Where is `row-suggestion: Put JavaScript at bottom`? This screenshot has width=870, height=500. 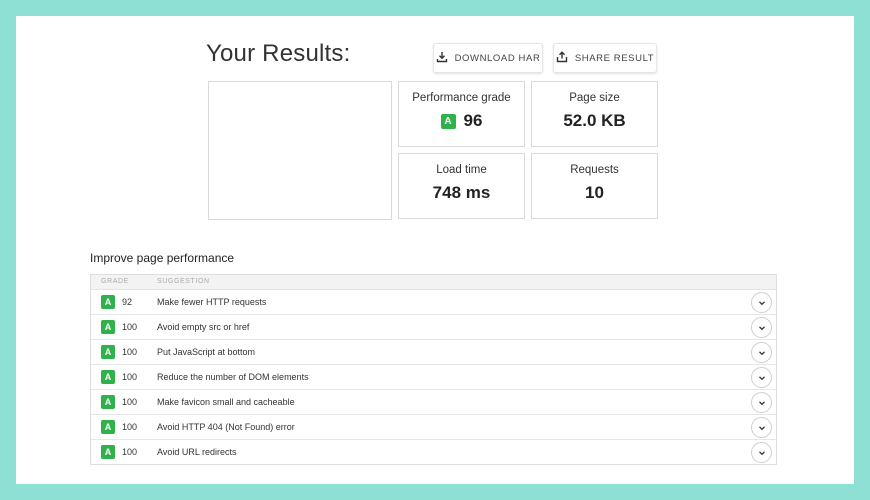
row-suggestion: Put JavaScript at bottom is located at coordinates (206, 352).